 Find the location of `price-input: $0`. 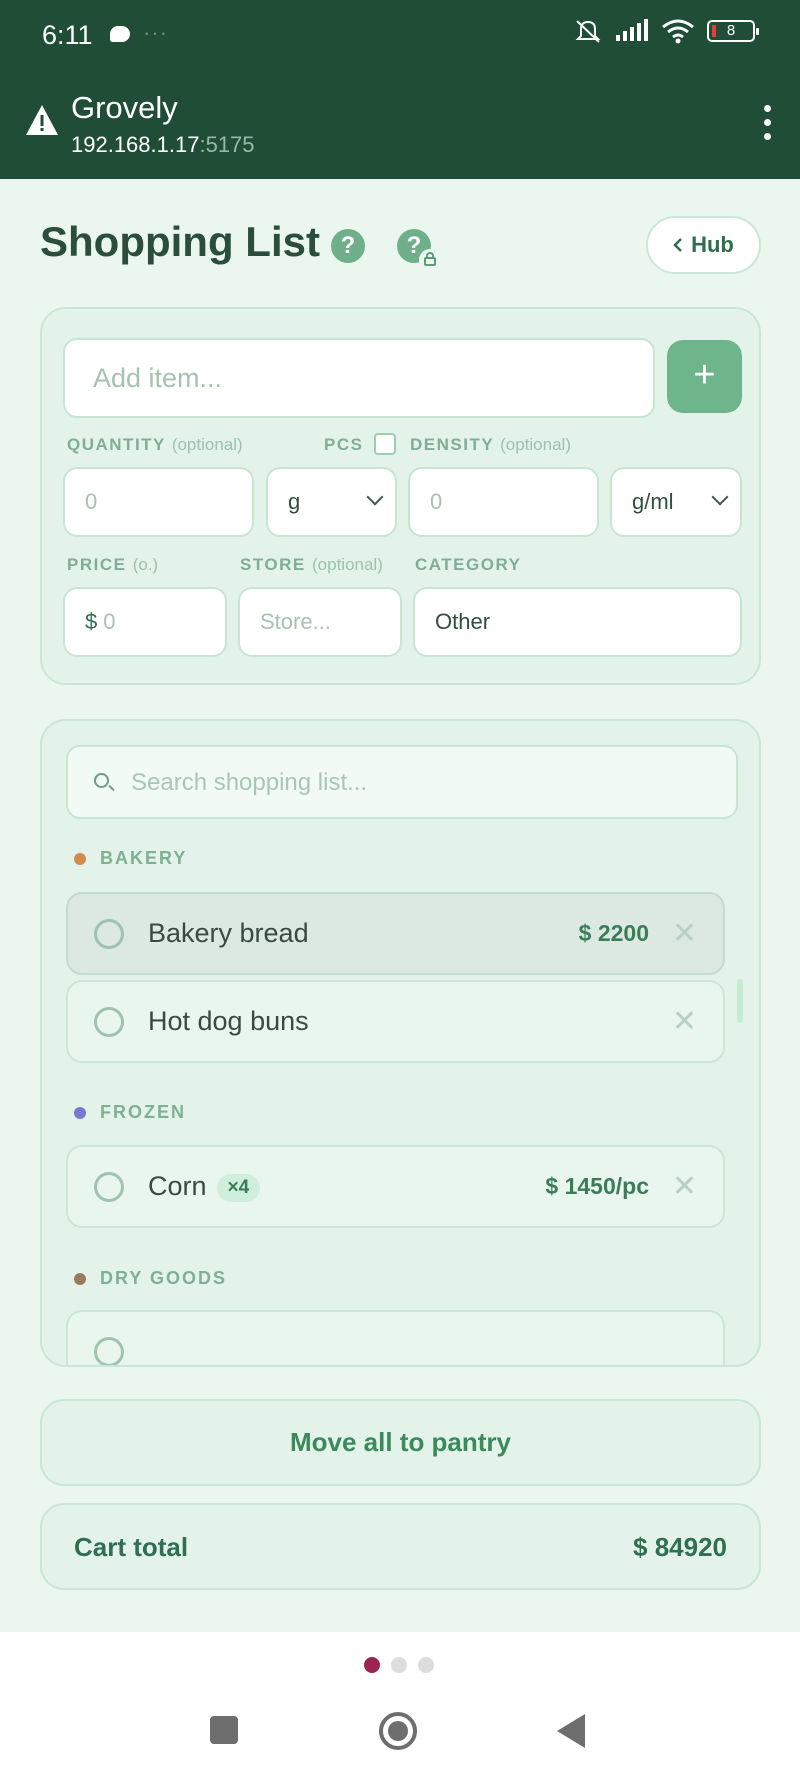

price-input: $0 is located at coordinates (145, 622).